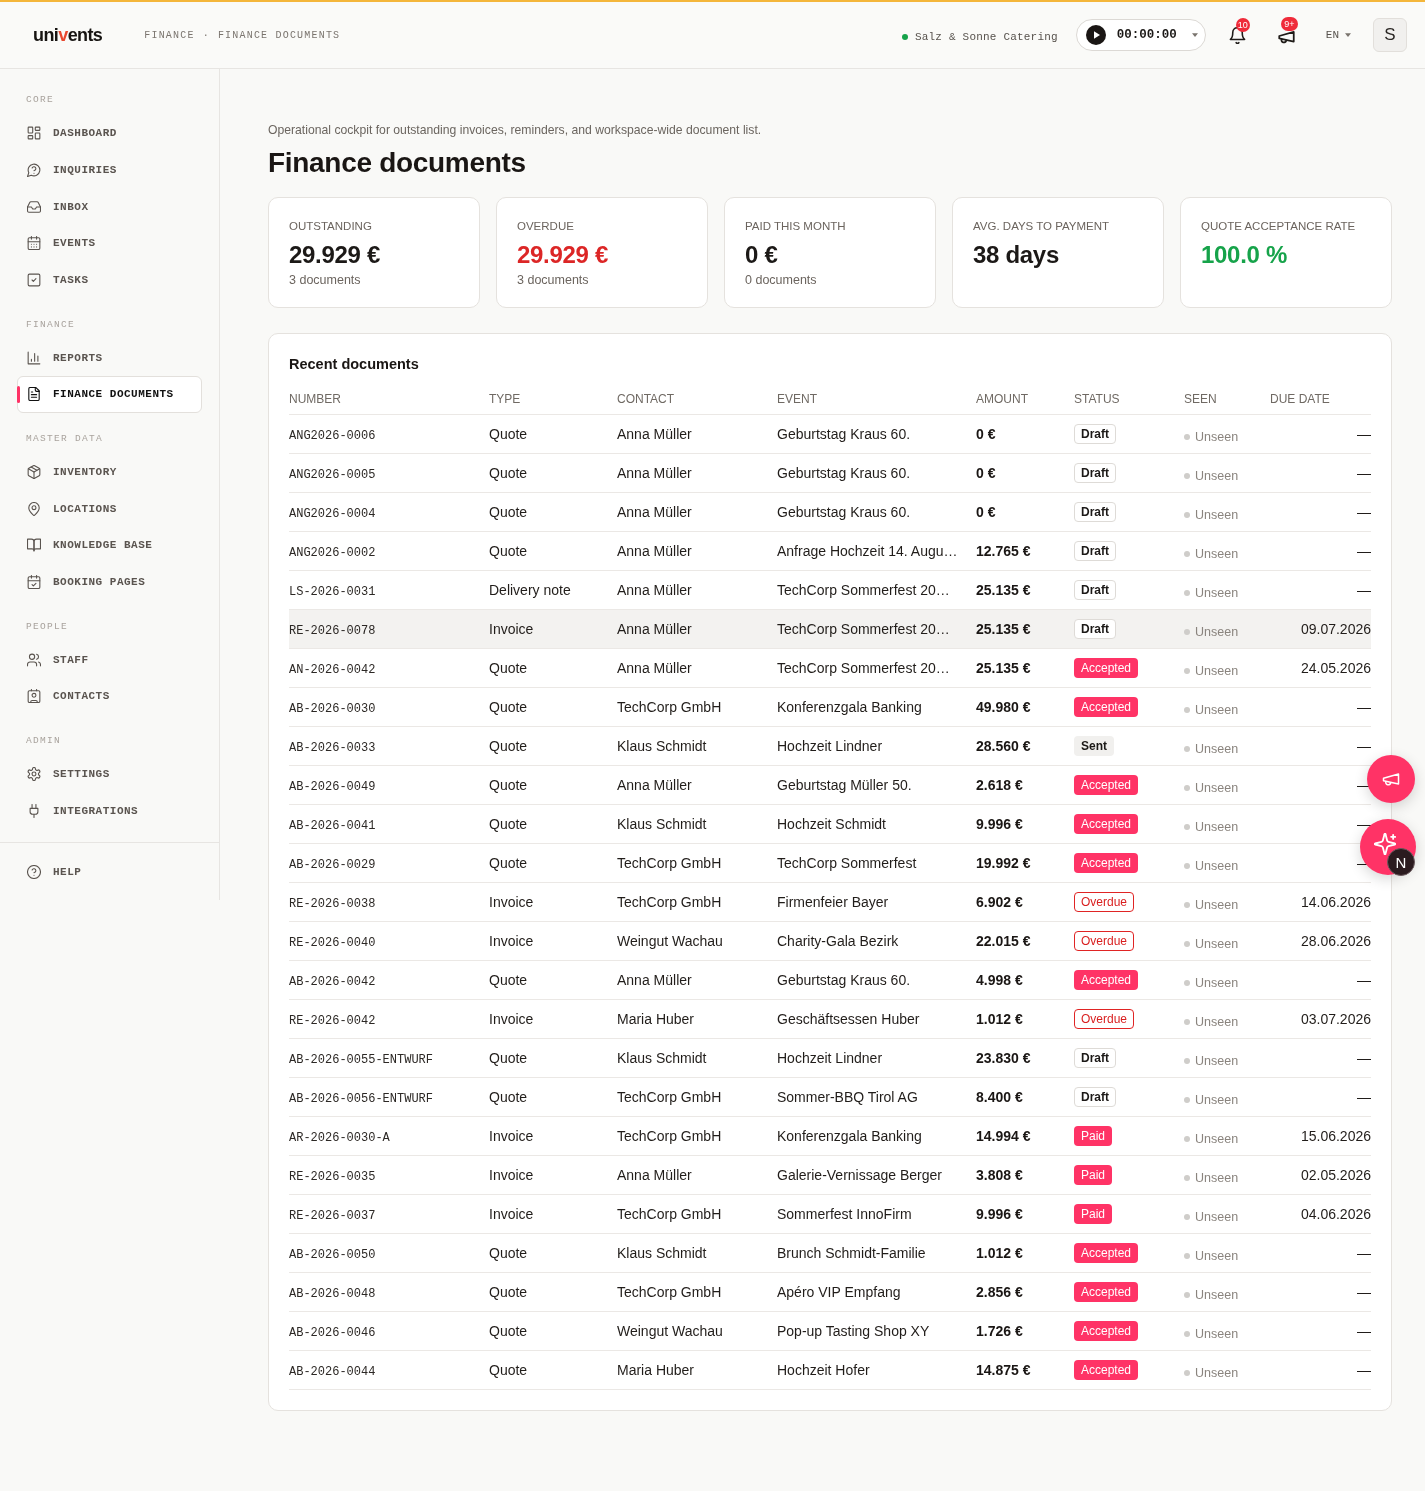 The height and width of the screenshot is (1491, 1425). I want to click on table-row: AB-2026-0050 Quote Klaus Schmidt Brunch Schmidt-Familie 1.012 € Accepted Unseen —, so click(830, 1253).